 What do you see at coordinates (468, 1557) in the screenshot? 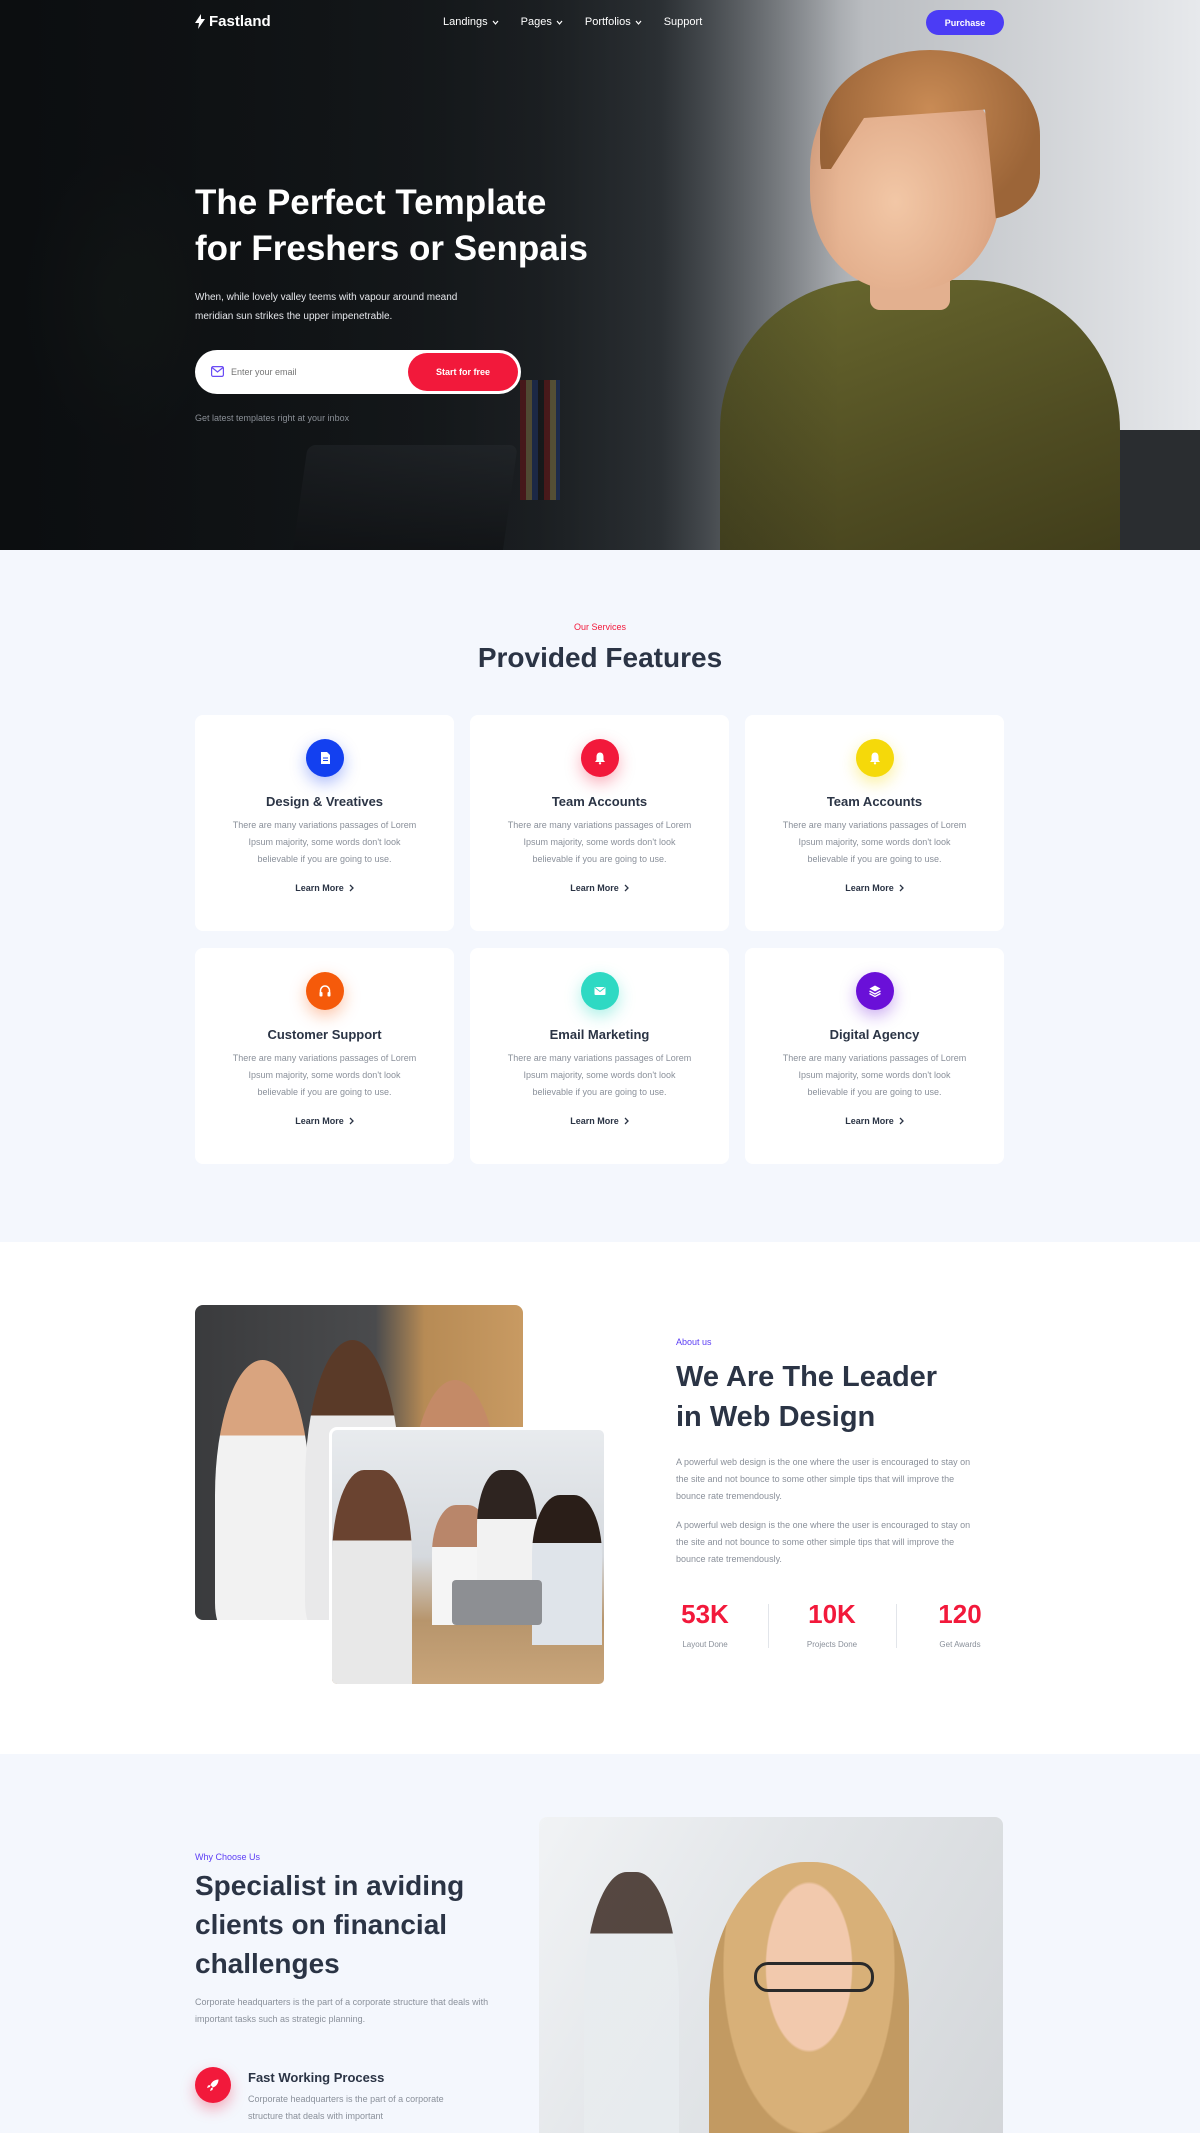
I see `team-meeting-photo` at bounding box center [468, 1557].